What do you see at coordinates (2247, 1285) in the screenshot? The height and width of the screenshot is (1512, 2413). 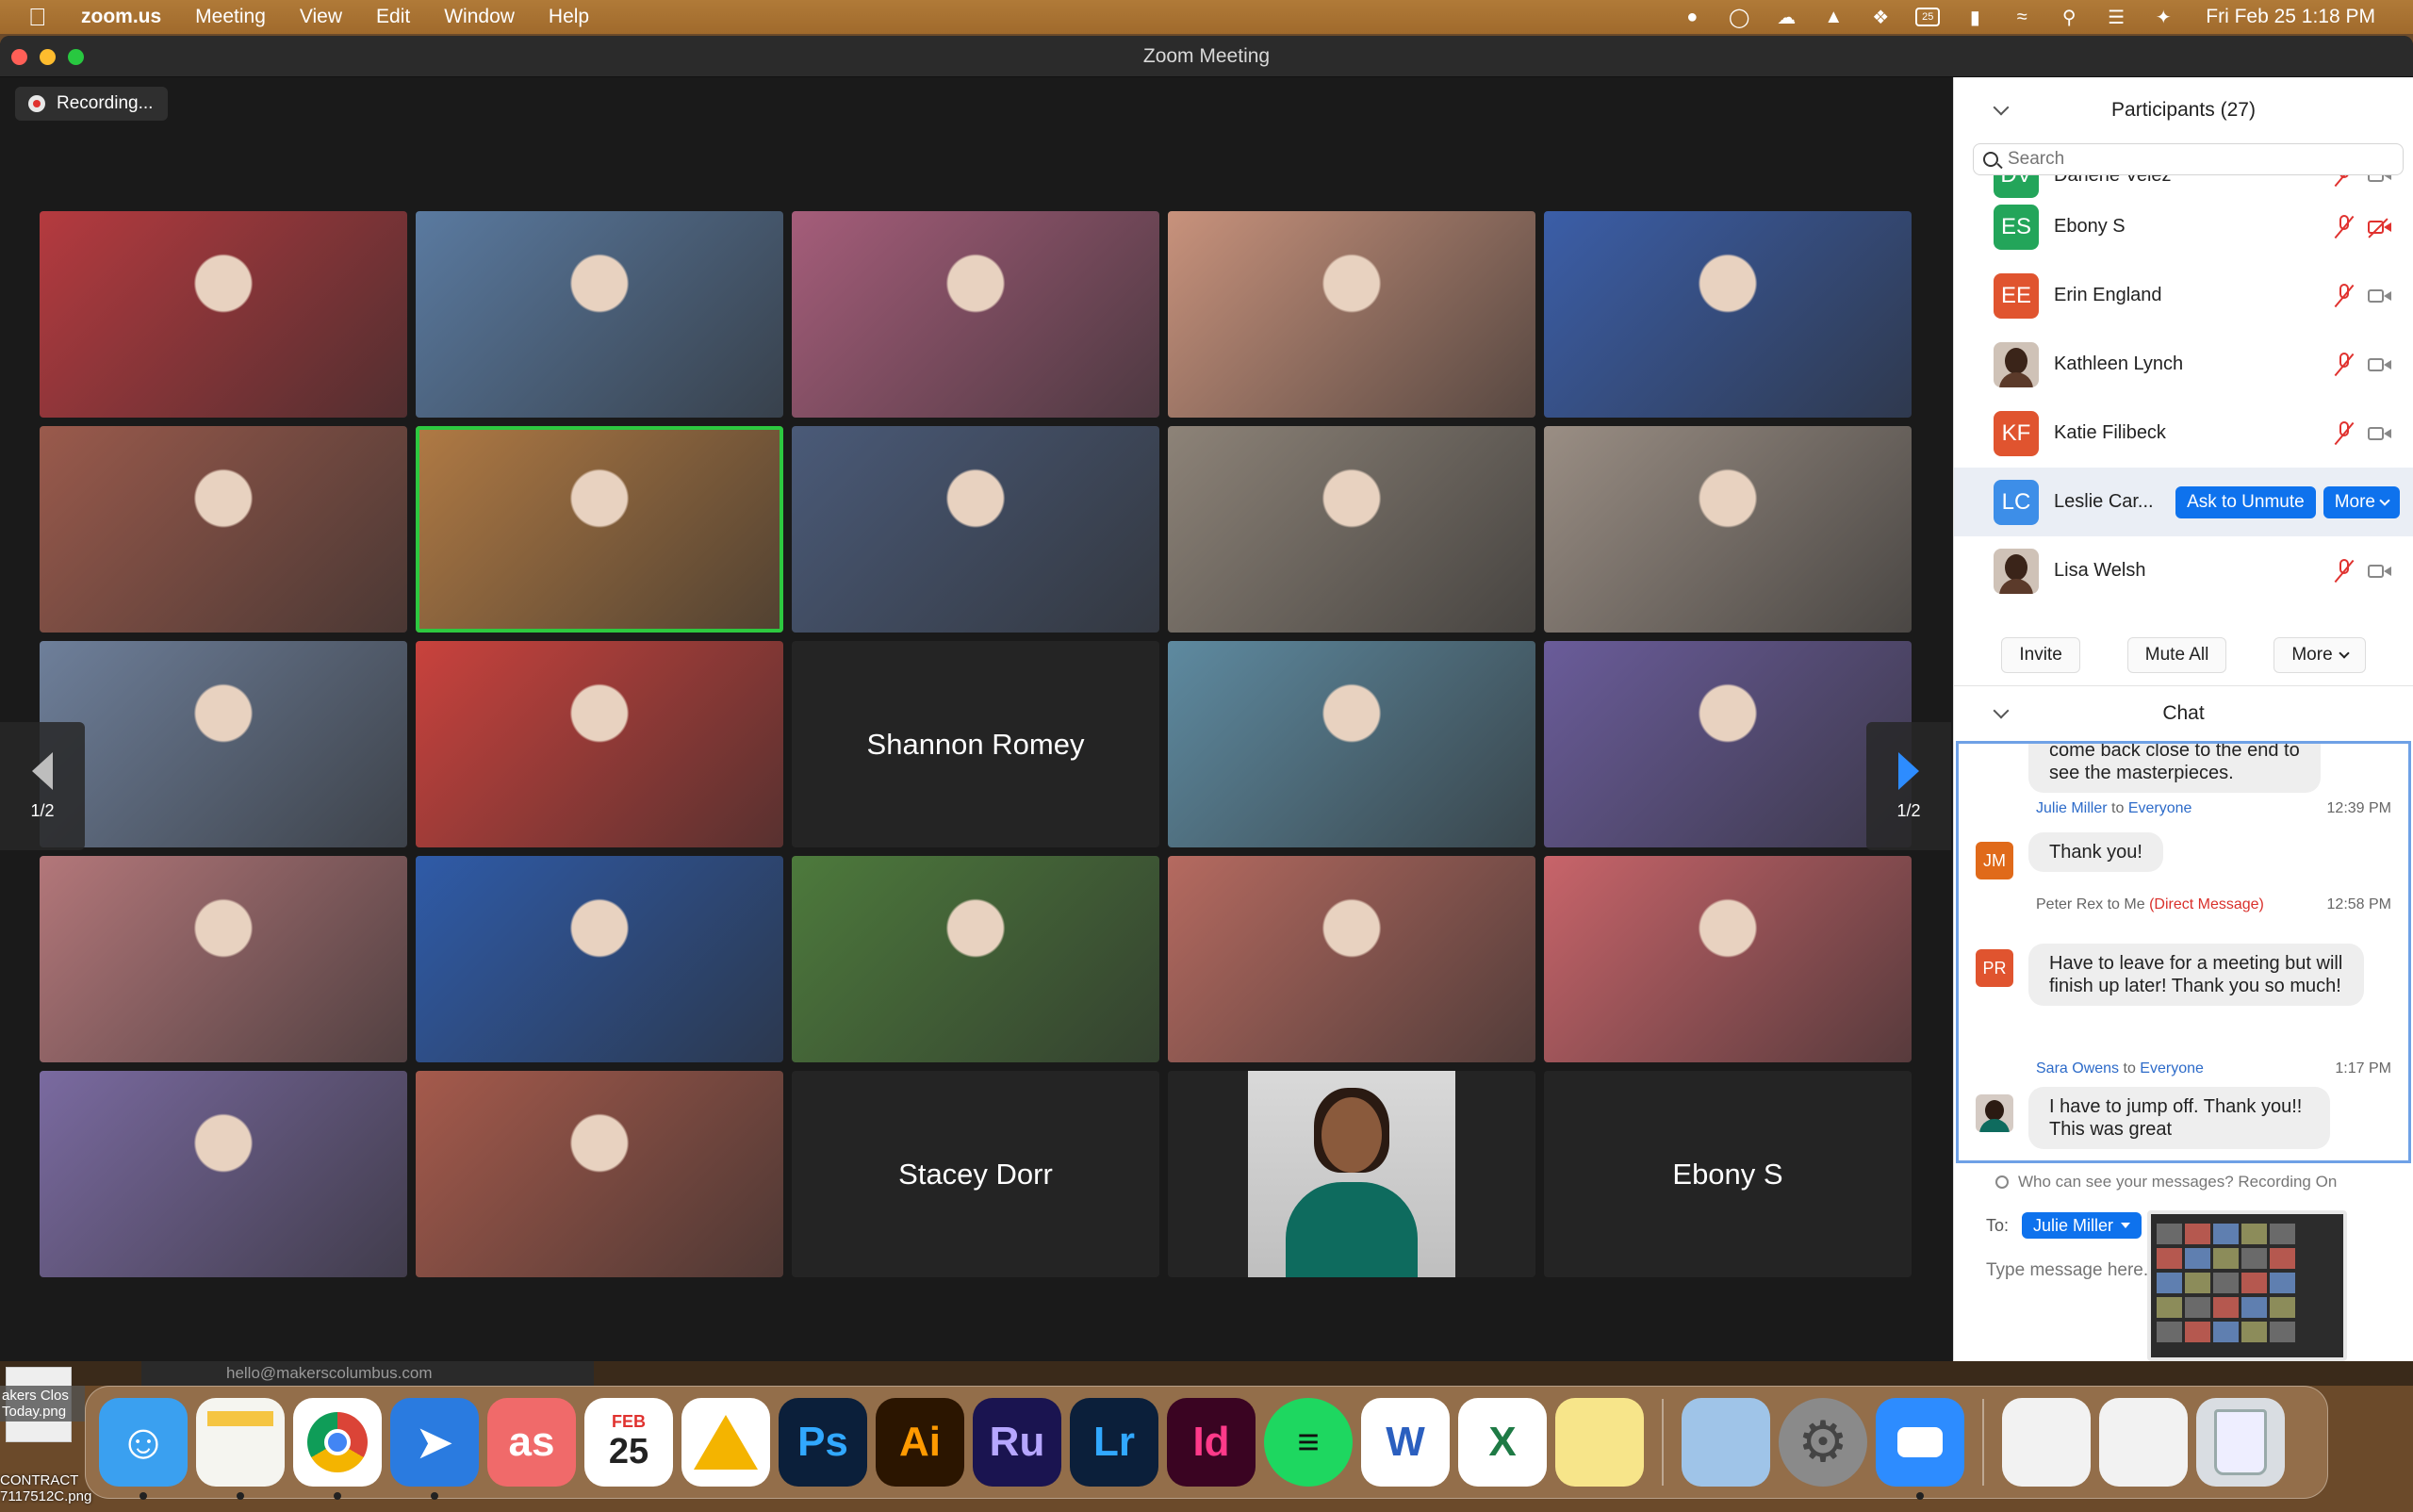 I see `screen-share-thumbnail` at bounding box center [2247, 1285].